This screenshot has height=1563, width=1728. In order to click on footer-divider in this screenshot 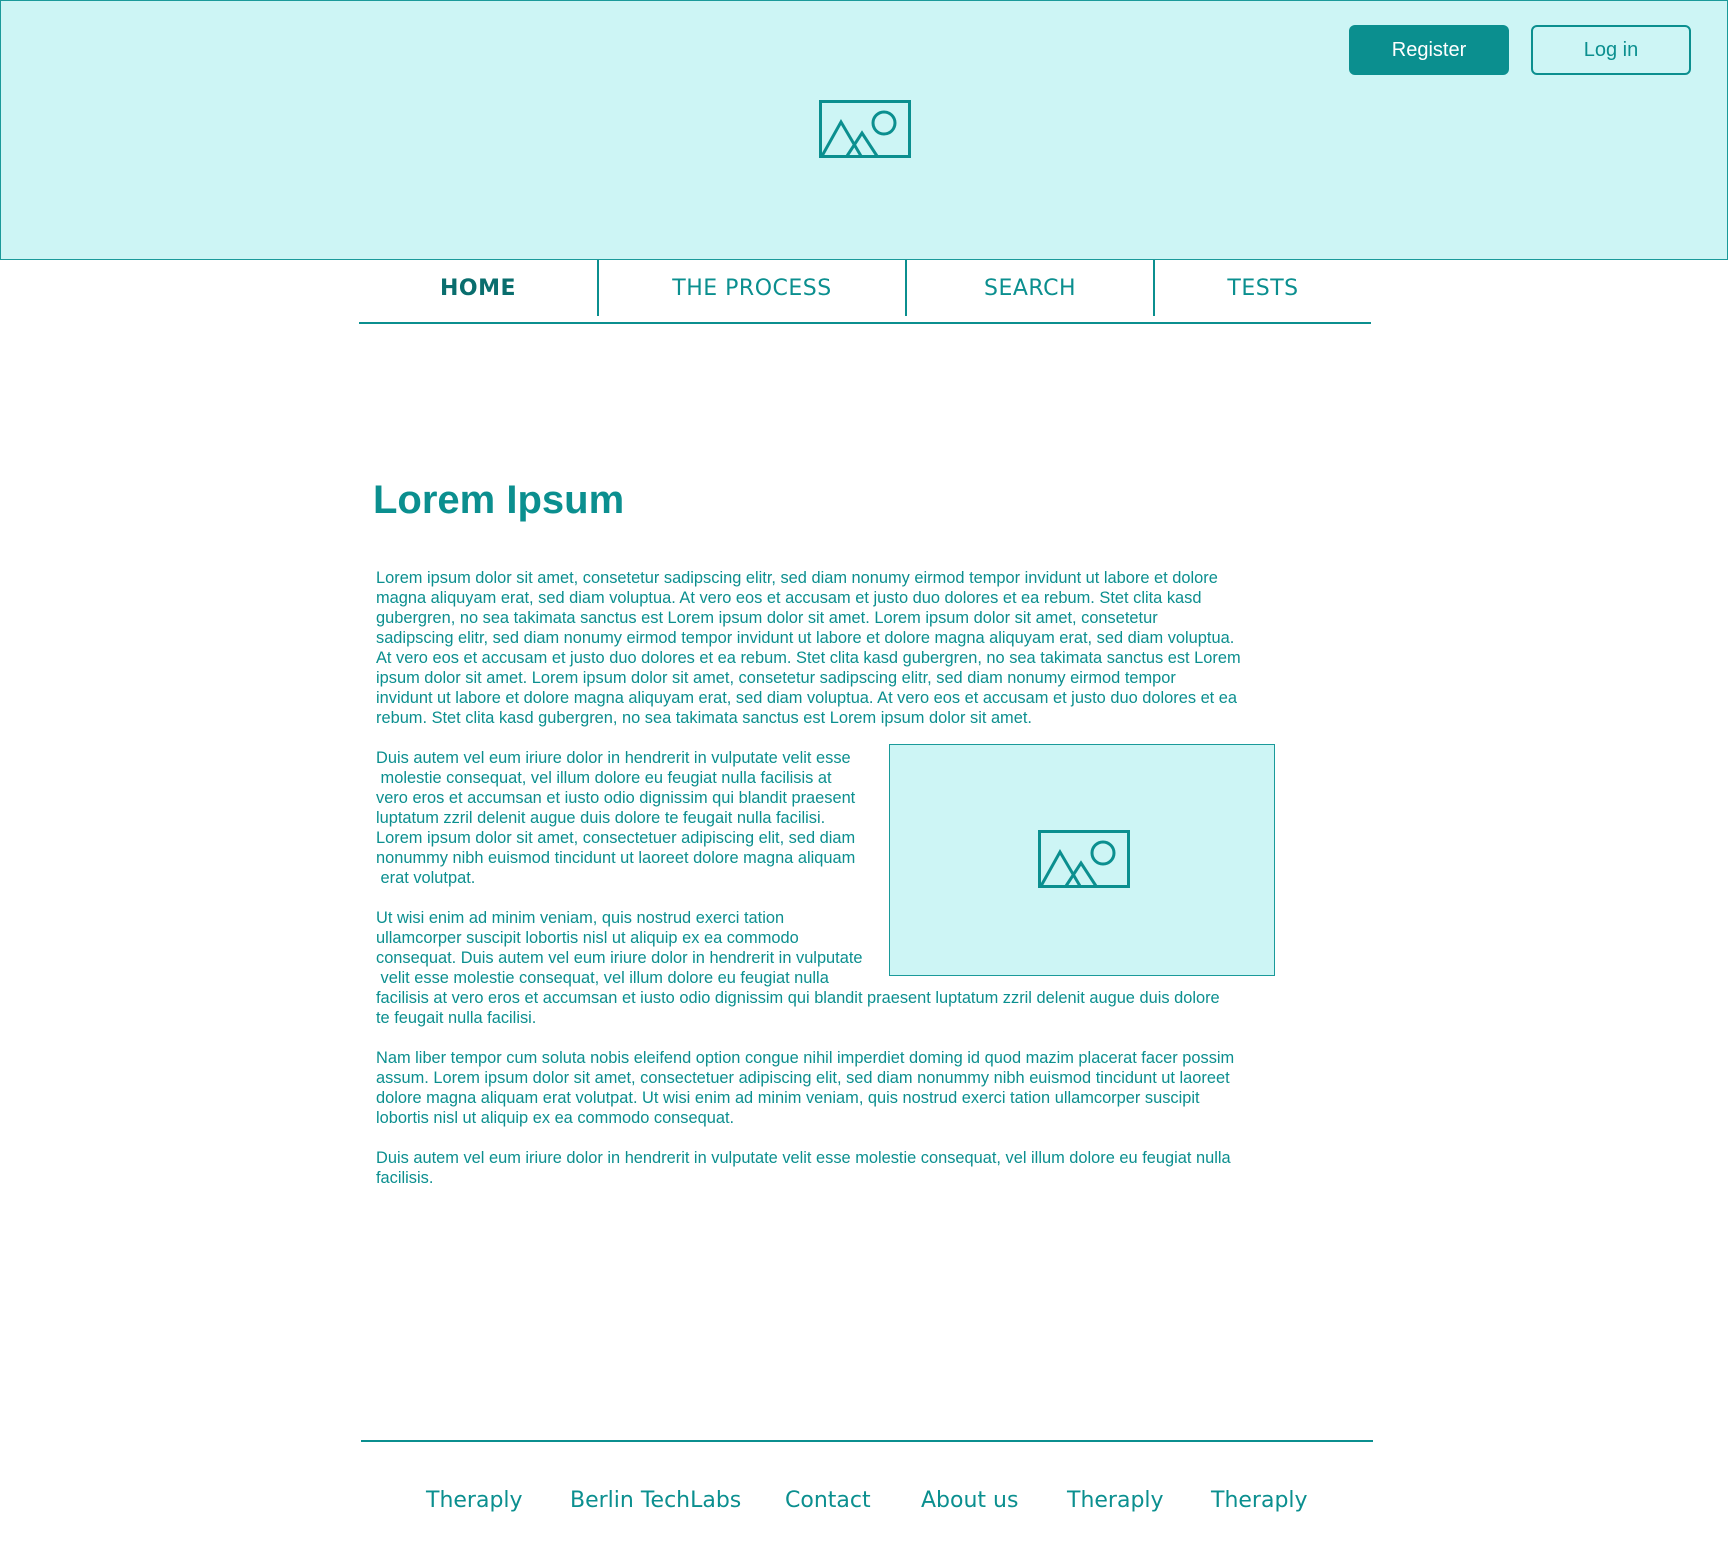, I will do `click(867, 1441)`.